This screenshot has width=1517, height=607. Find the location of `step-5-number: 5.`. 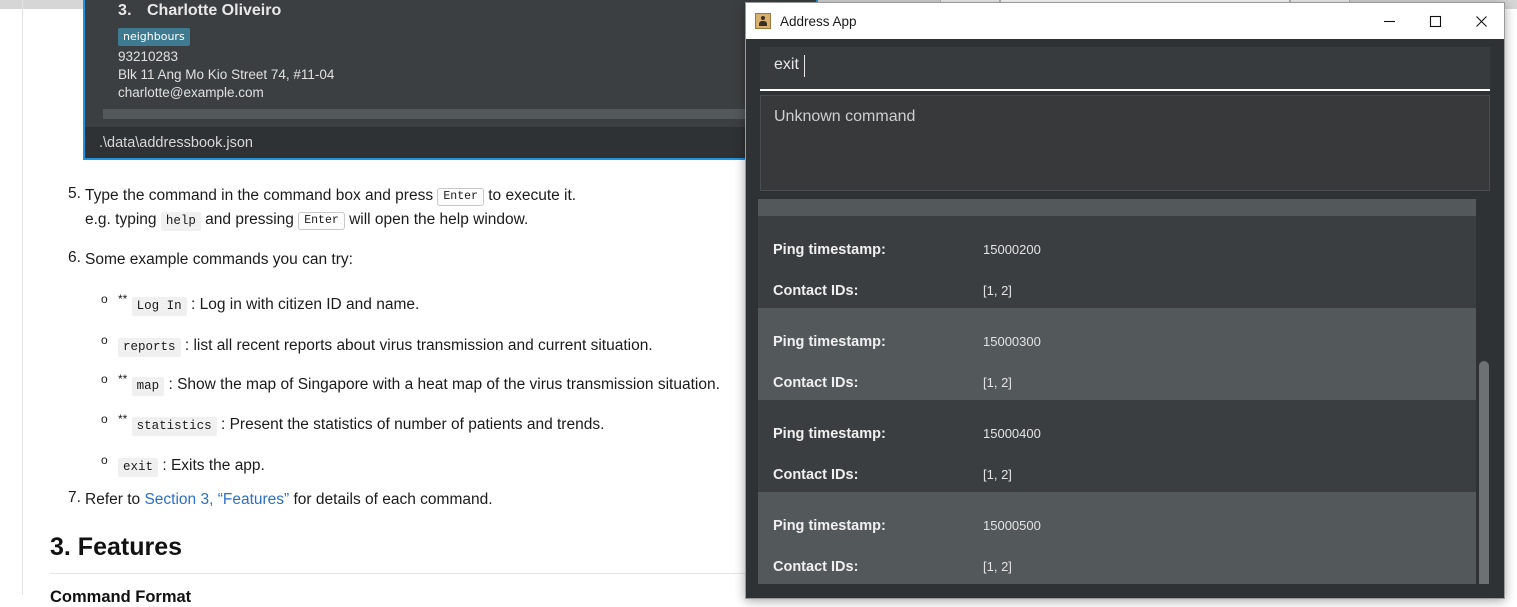

step-5-number: 5. is located at coordinates (74, 194).